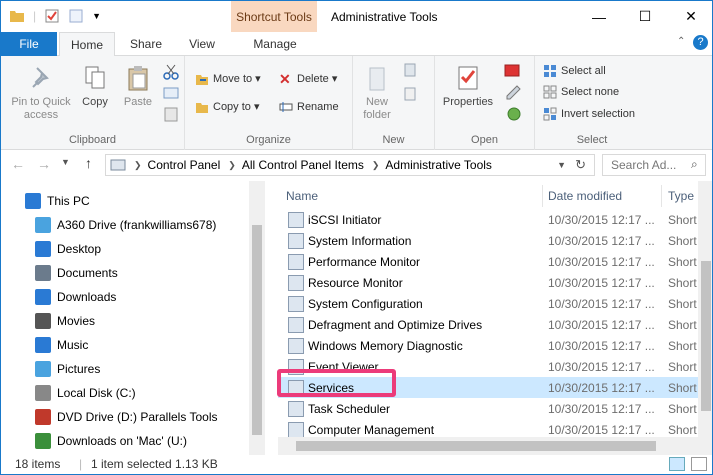  What do you see at coordinates (514, 70) in the screenshot?
I see `open-icon` at bounding box center [514, 70].